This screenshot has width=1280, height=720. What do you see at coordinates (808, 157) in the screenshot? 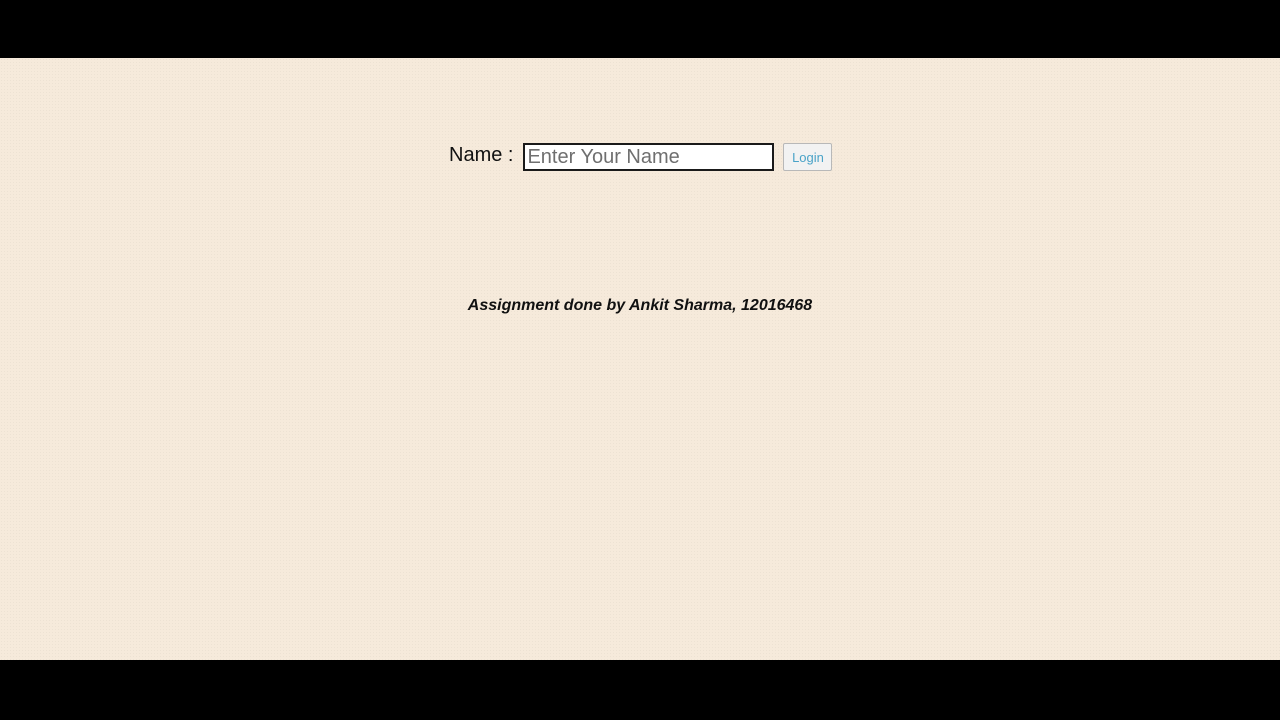
I see `login-button: Login` at bounding box center [808, 157].